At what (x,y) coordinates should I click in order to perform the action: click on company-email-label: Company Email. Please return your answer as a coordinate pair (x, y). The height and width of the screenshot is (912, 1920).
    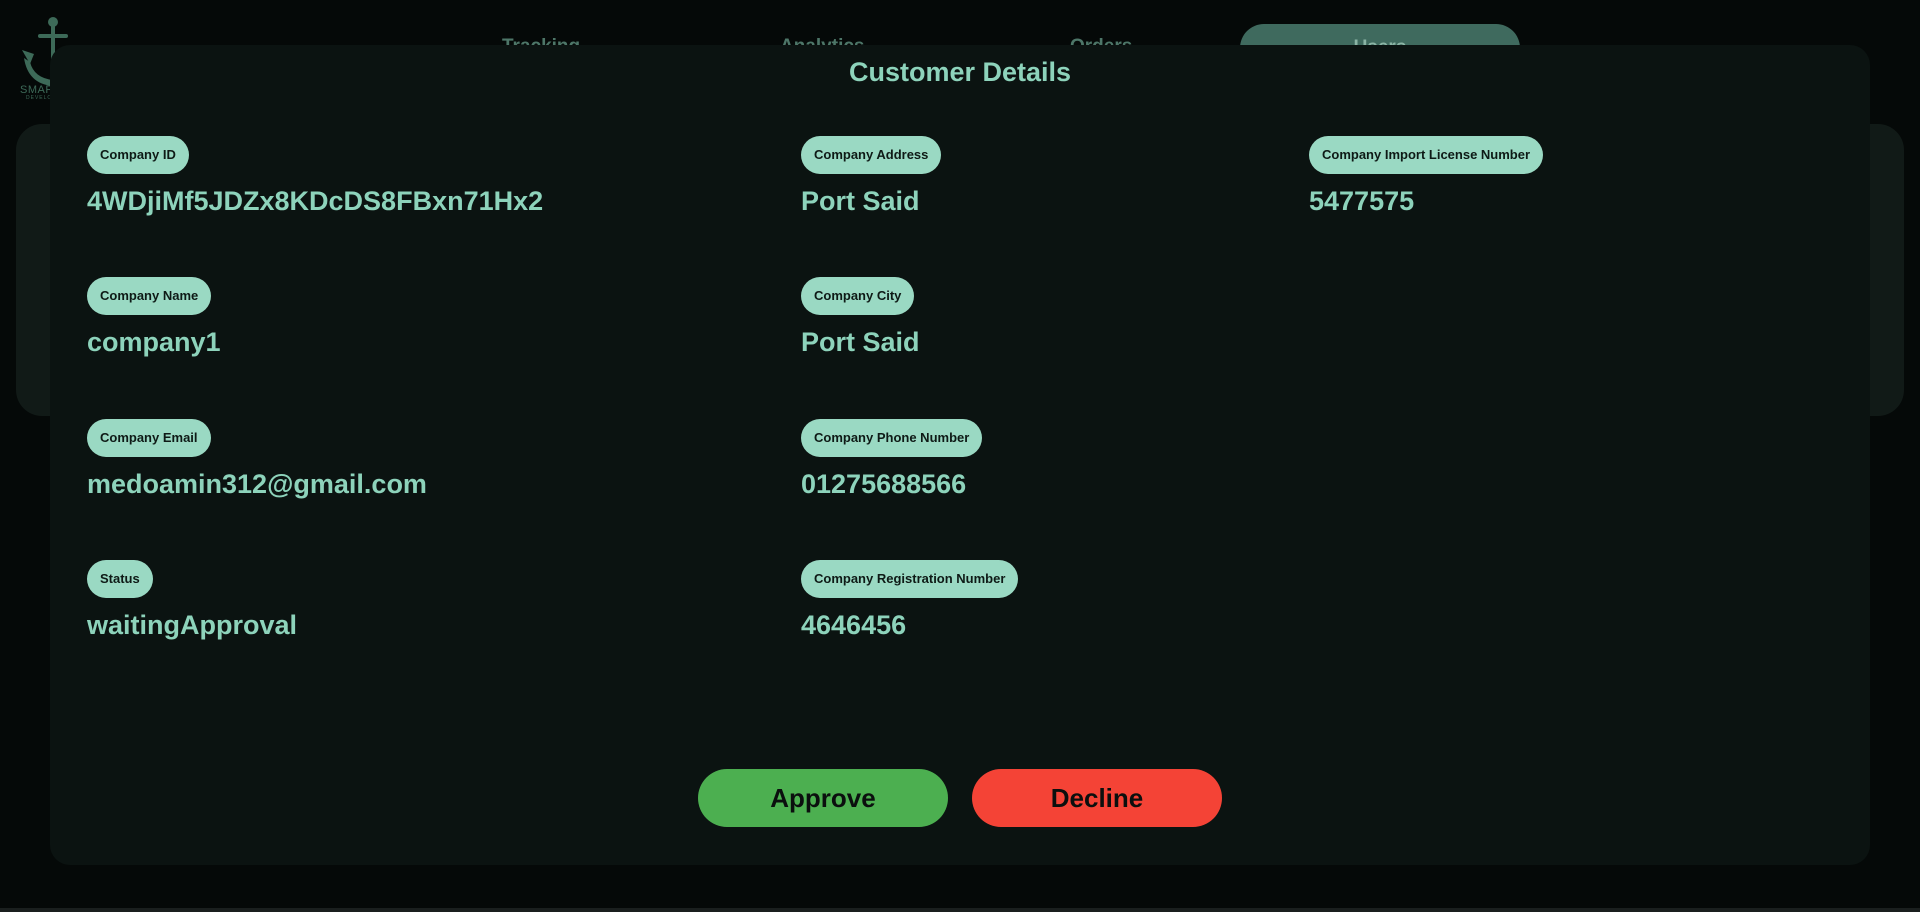
    Looking at the image, I should click on (149, 438).